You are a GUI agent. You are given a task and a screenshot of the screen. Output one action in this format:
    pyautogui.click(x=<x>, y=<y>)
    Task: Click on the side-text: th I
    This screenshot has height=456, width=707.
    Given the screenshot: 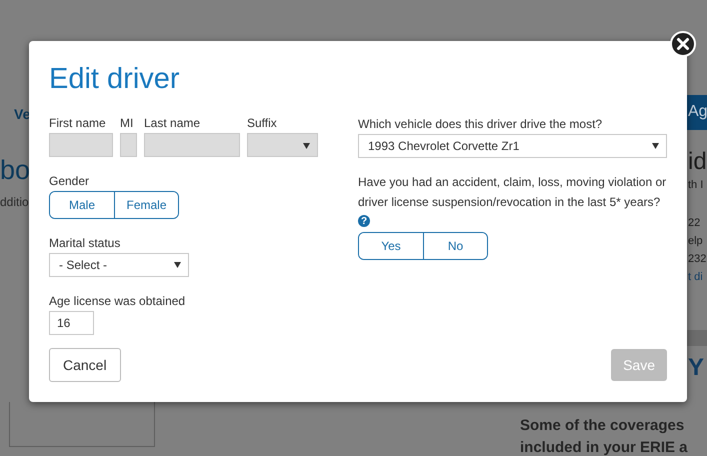 What is the action you would take?
    pyautogui.click(x=695, y=185)
    